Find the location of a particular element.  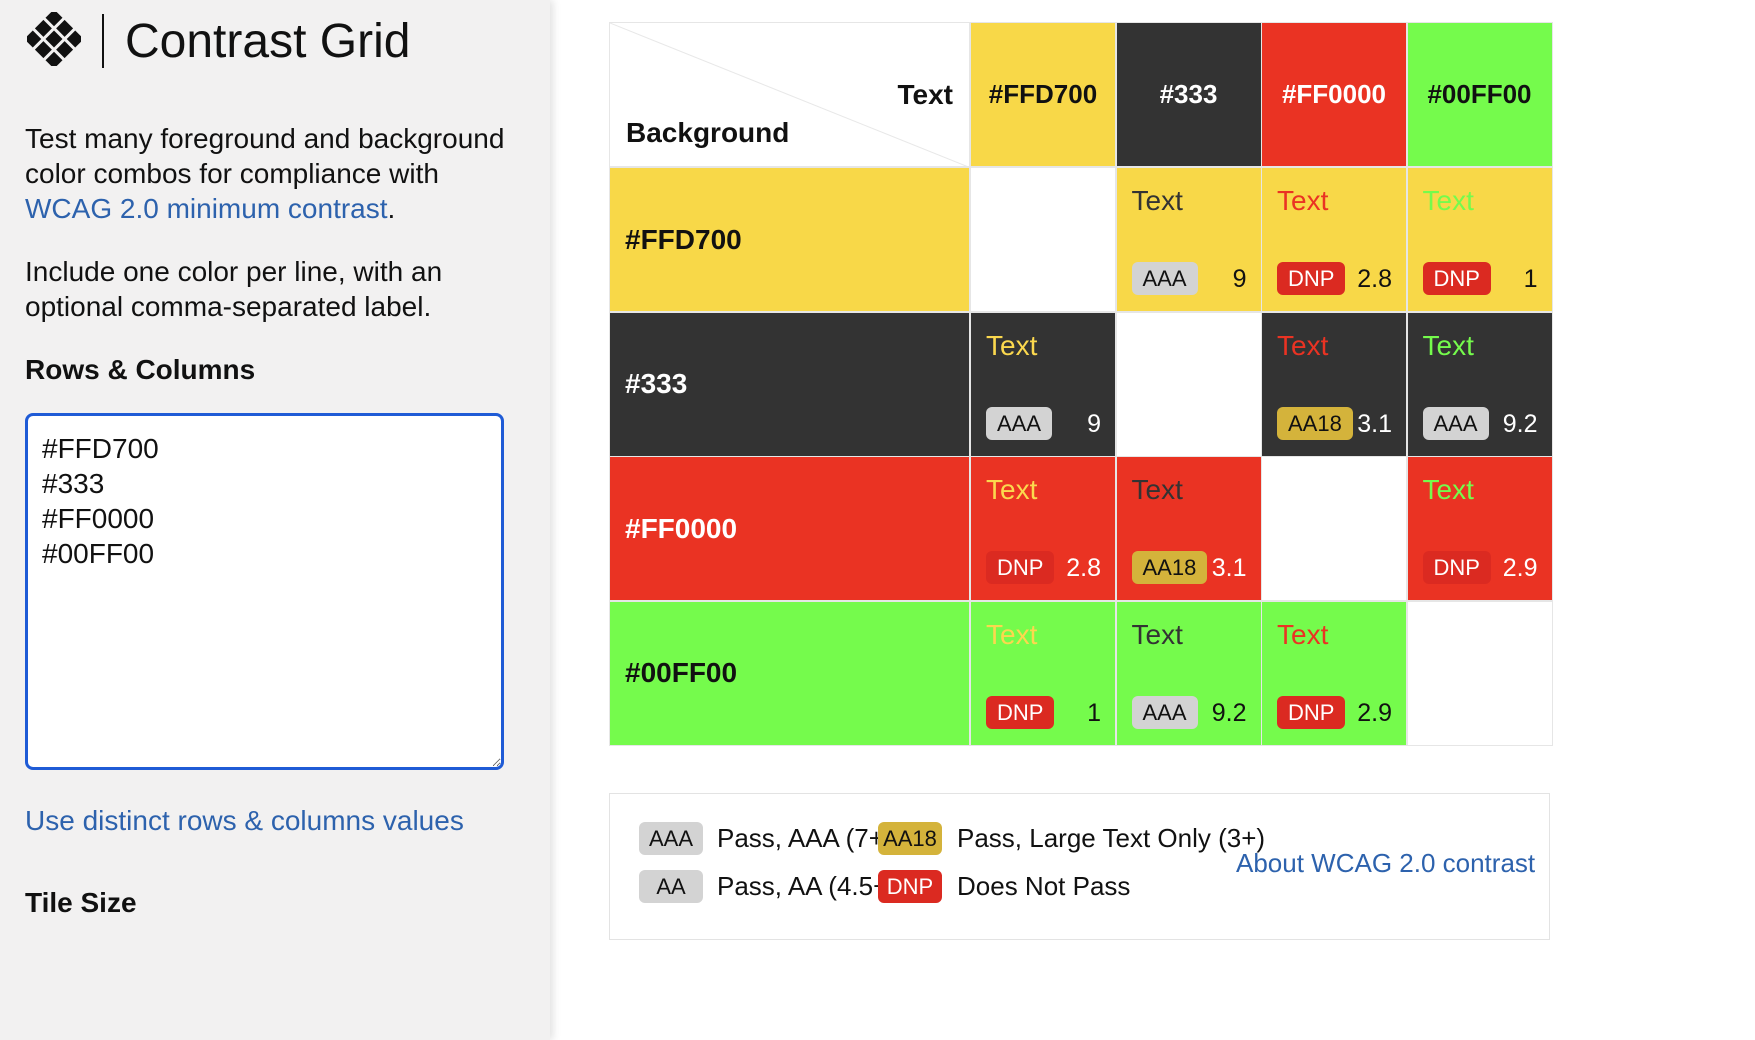

about-wcag-contrast-link: About WCAG 2.0 contrast is located at coordinates (1385, 863).